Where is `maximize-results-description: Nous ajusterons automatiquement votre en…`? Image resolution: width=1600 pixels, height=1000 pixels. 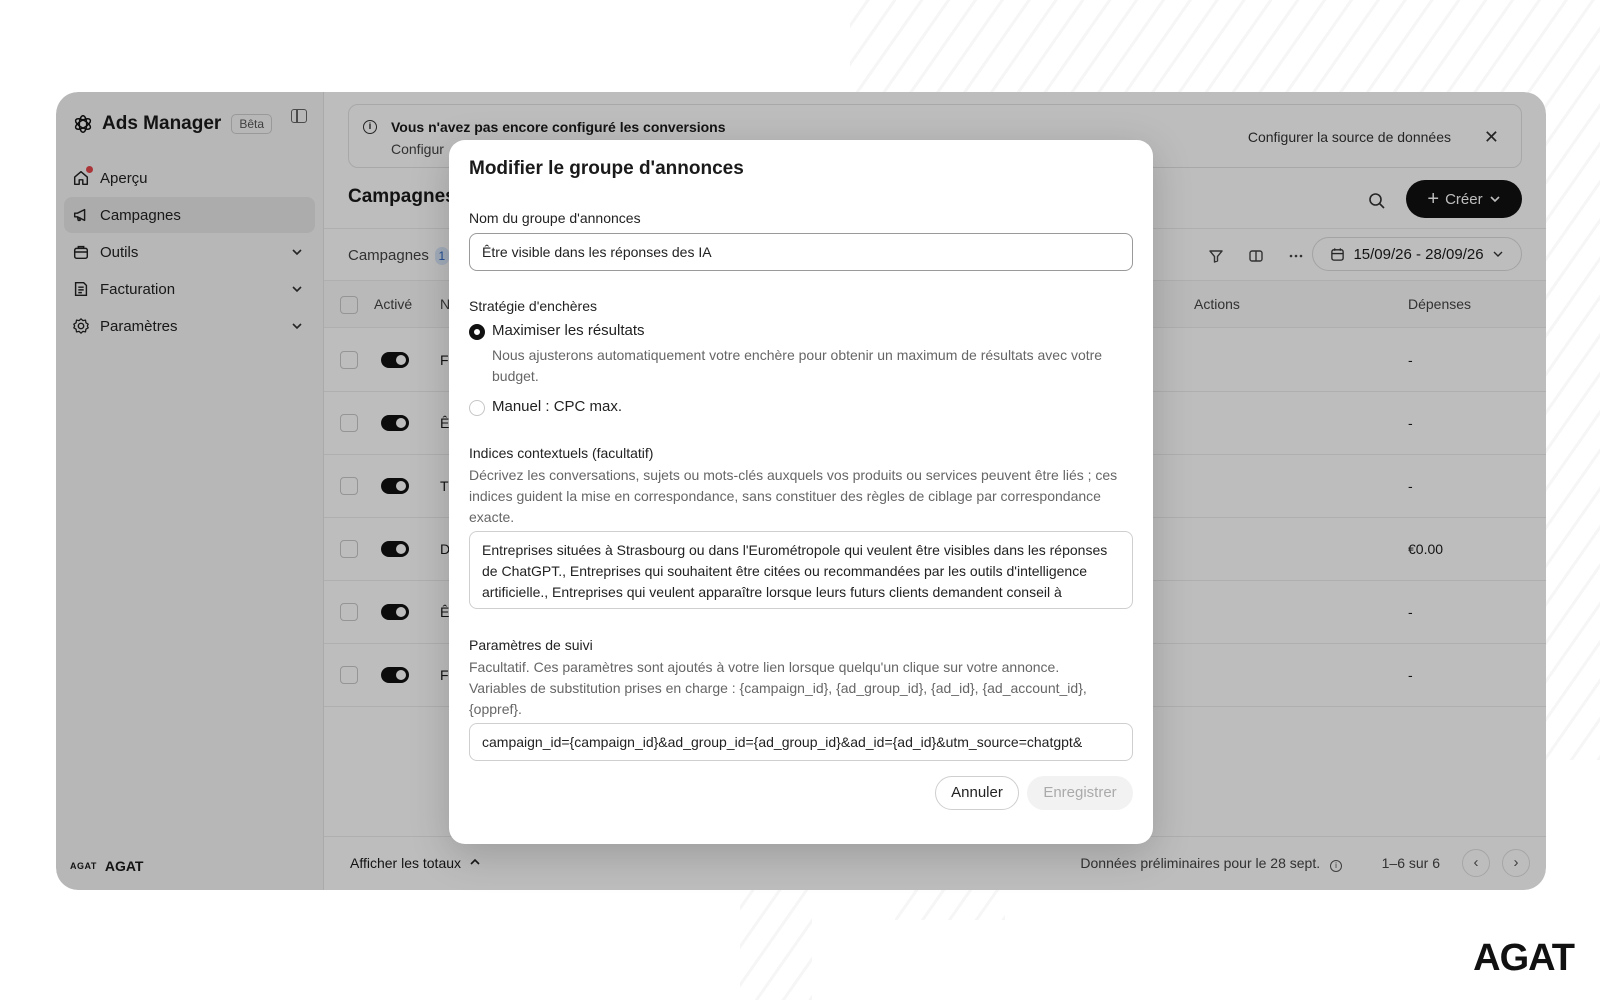 maximize-results-description: Nous ajusterons automatiquement votre en… is located at coordinates (797, 365).